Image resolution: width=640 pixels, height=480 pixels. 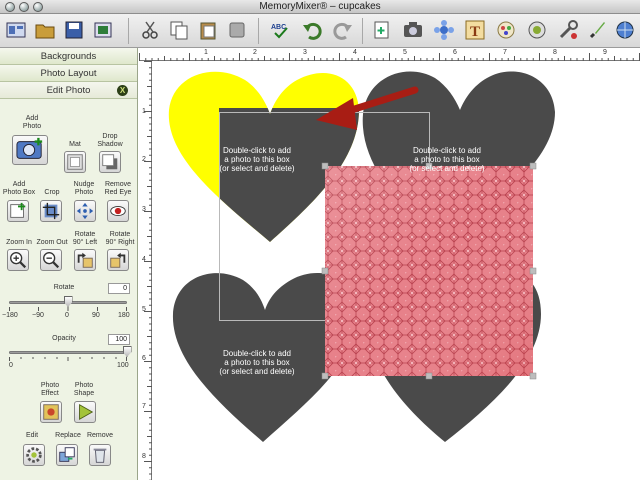 I want to click on add-page-icon, so click(x=382, y=30).